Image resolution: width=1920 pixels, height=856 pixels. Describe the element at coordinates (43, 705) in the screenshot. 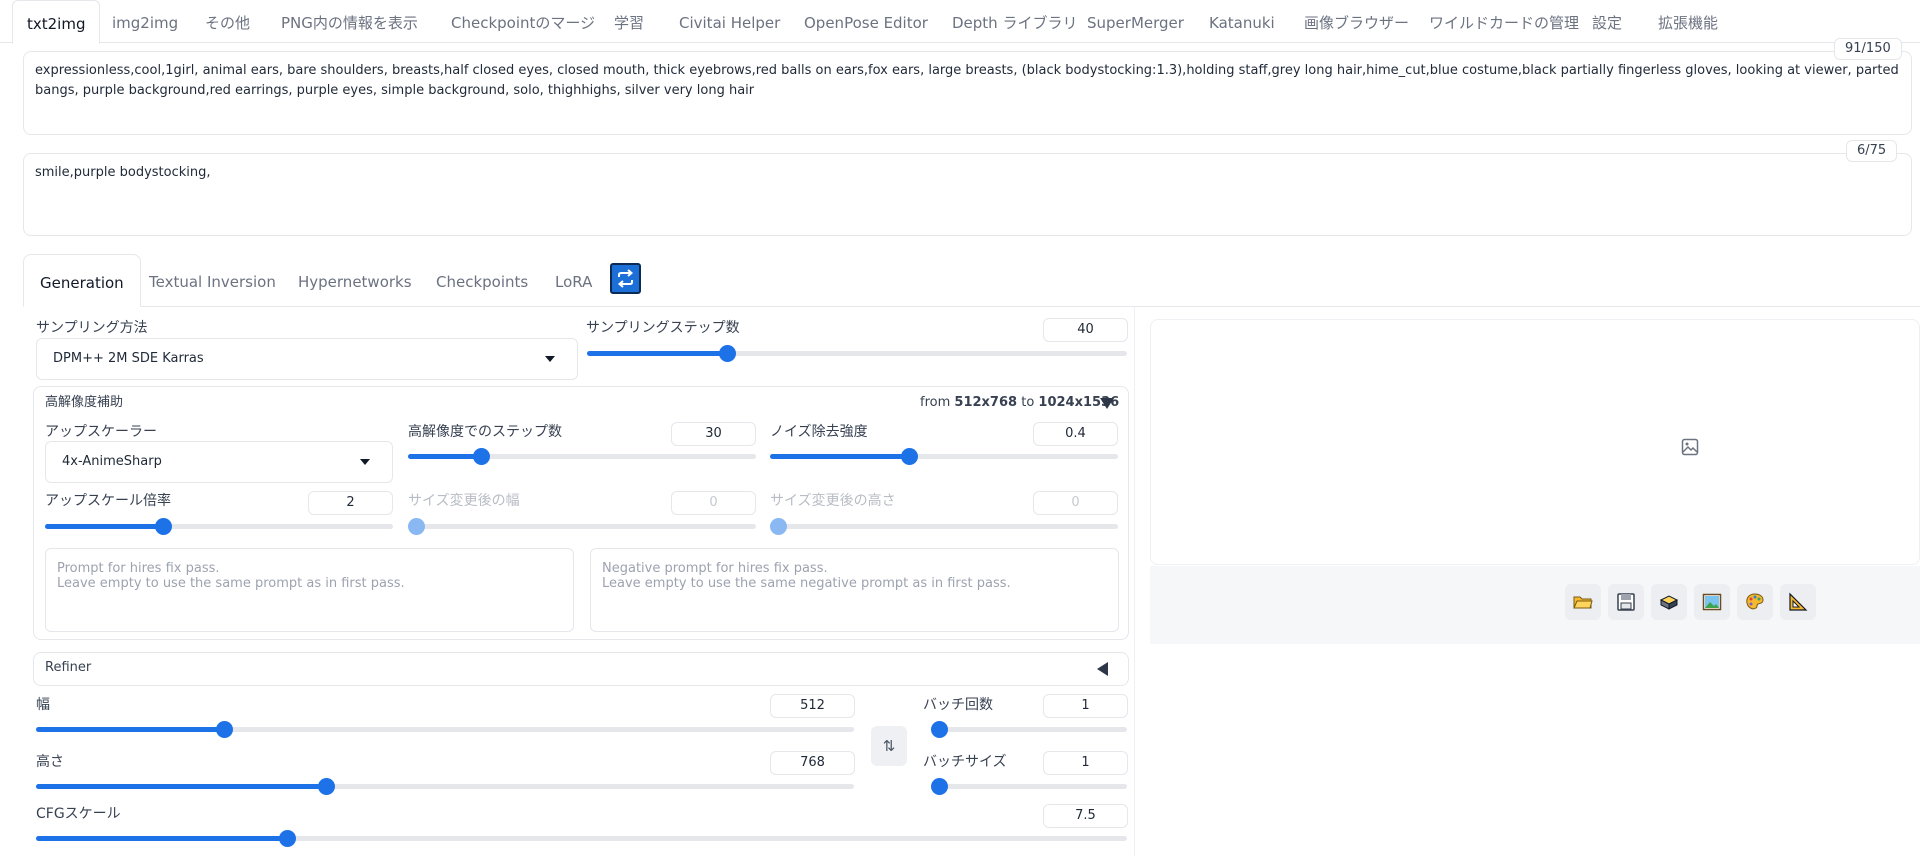

I see `width-label: 幅` at that location.